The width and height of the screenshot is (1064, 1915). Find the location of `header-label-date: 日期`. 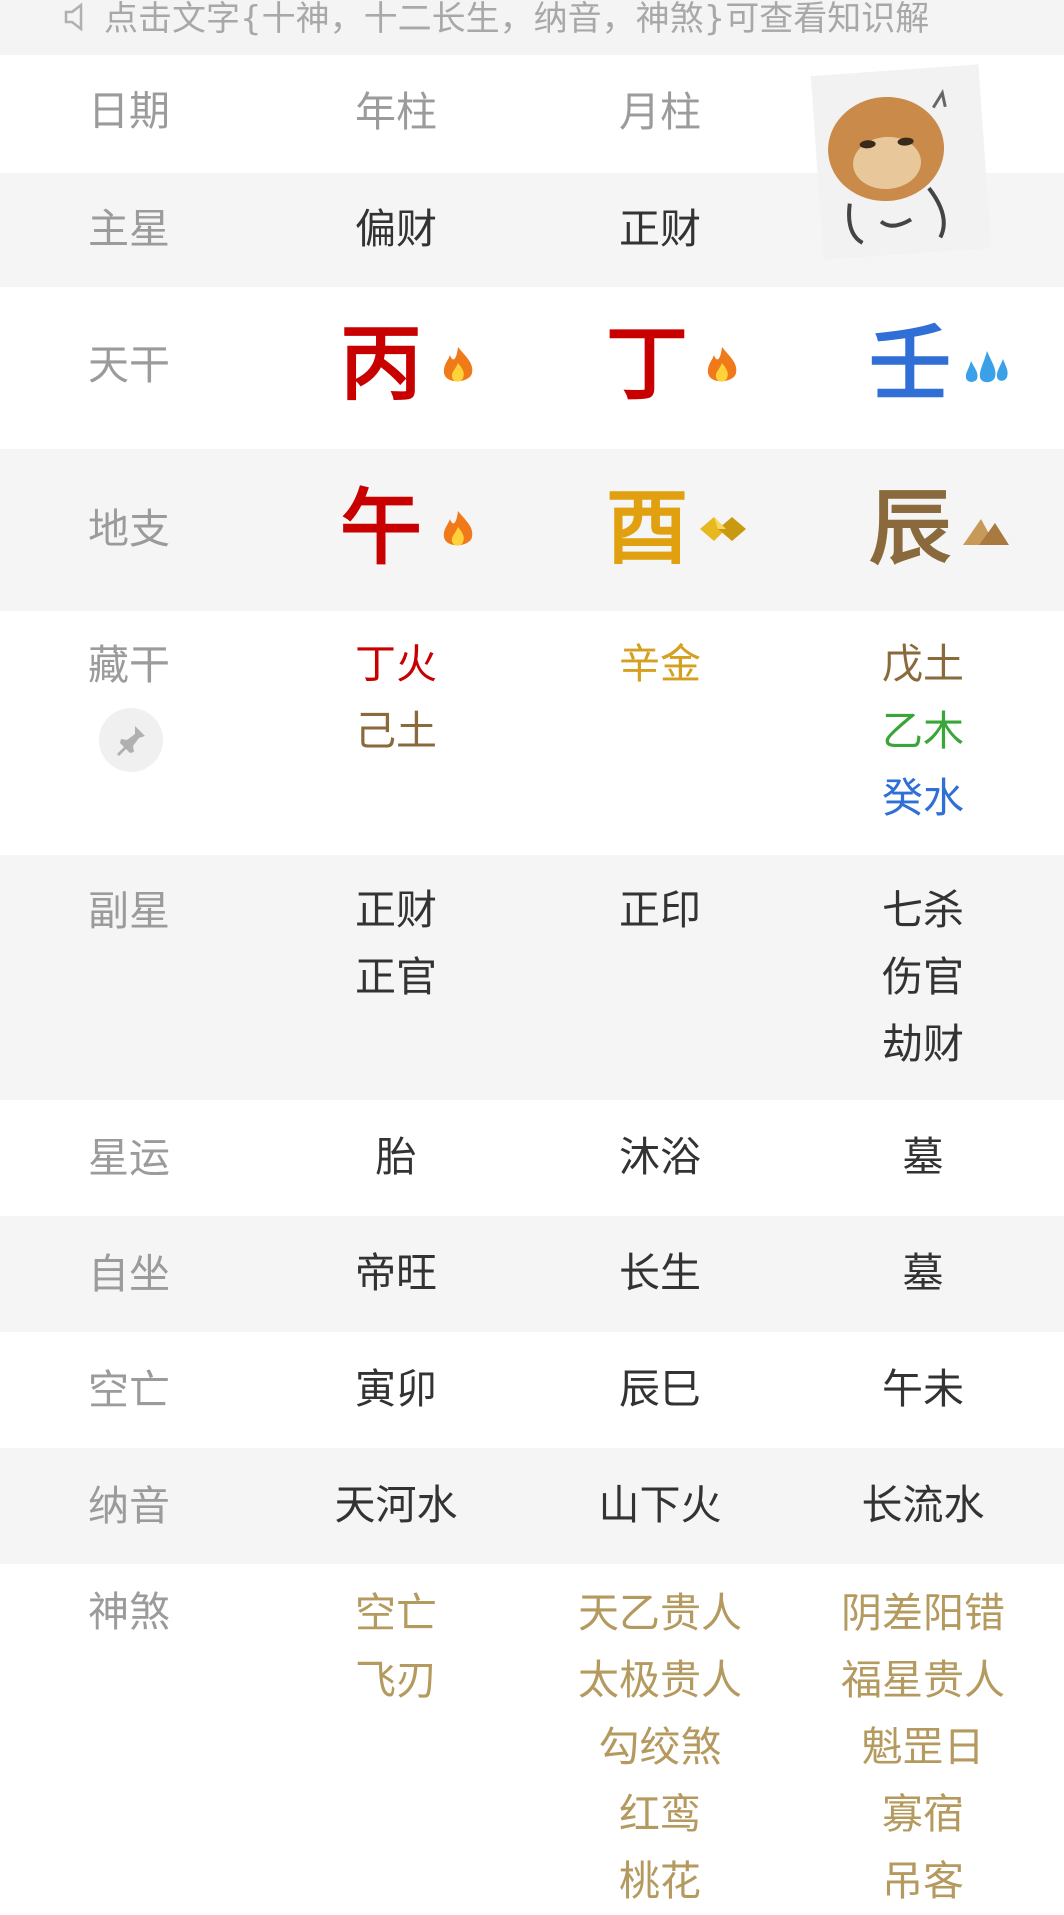

header-label-date: 日期 is located at coordinates (129, 111).